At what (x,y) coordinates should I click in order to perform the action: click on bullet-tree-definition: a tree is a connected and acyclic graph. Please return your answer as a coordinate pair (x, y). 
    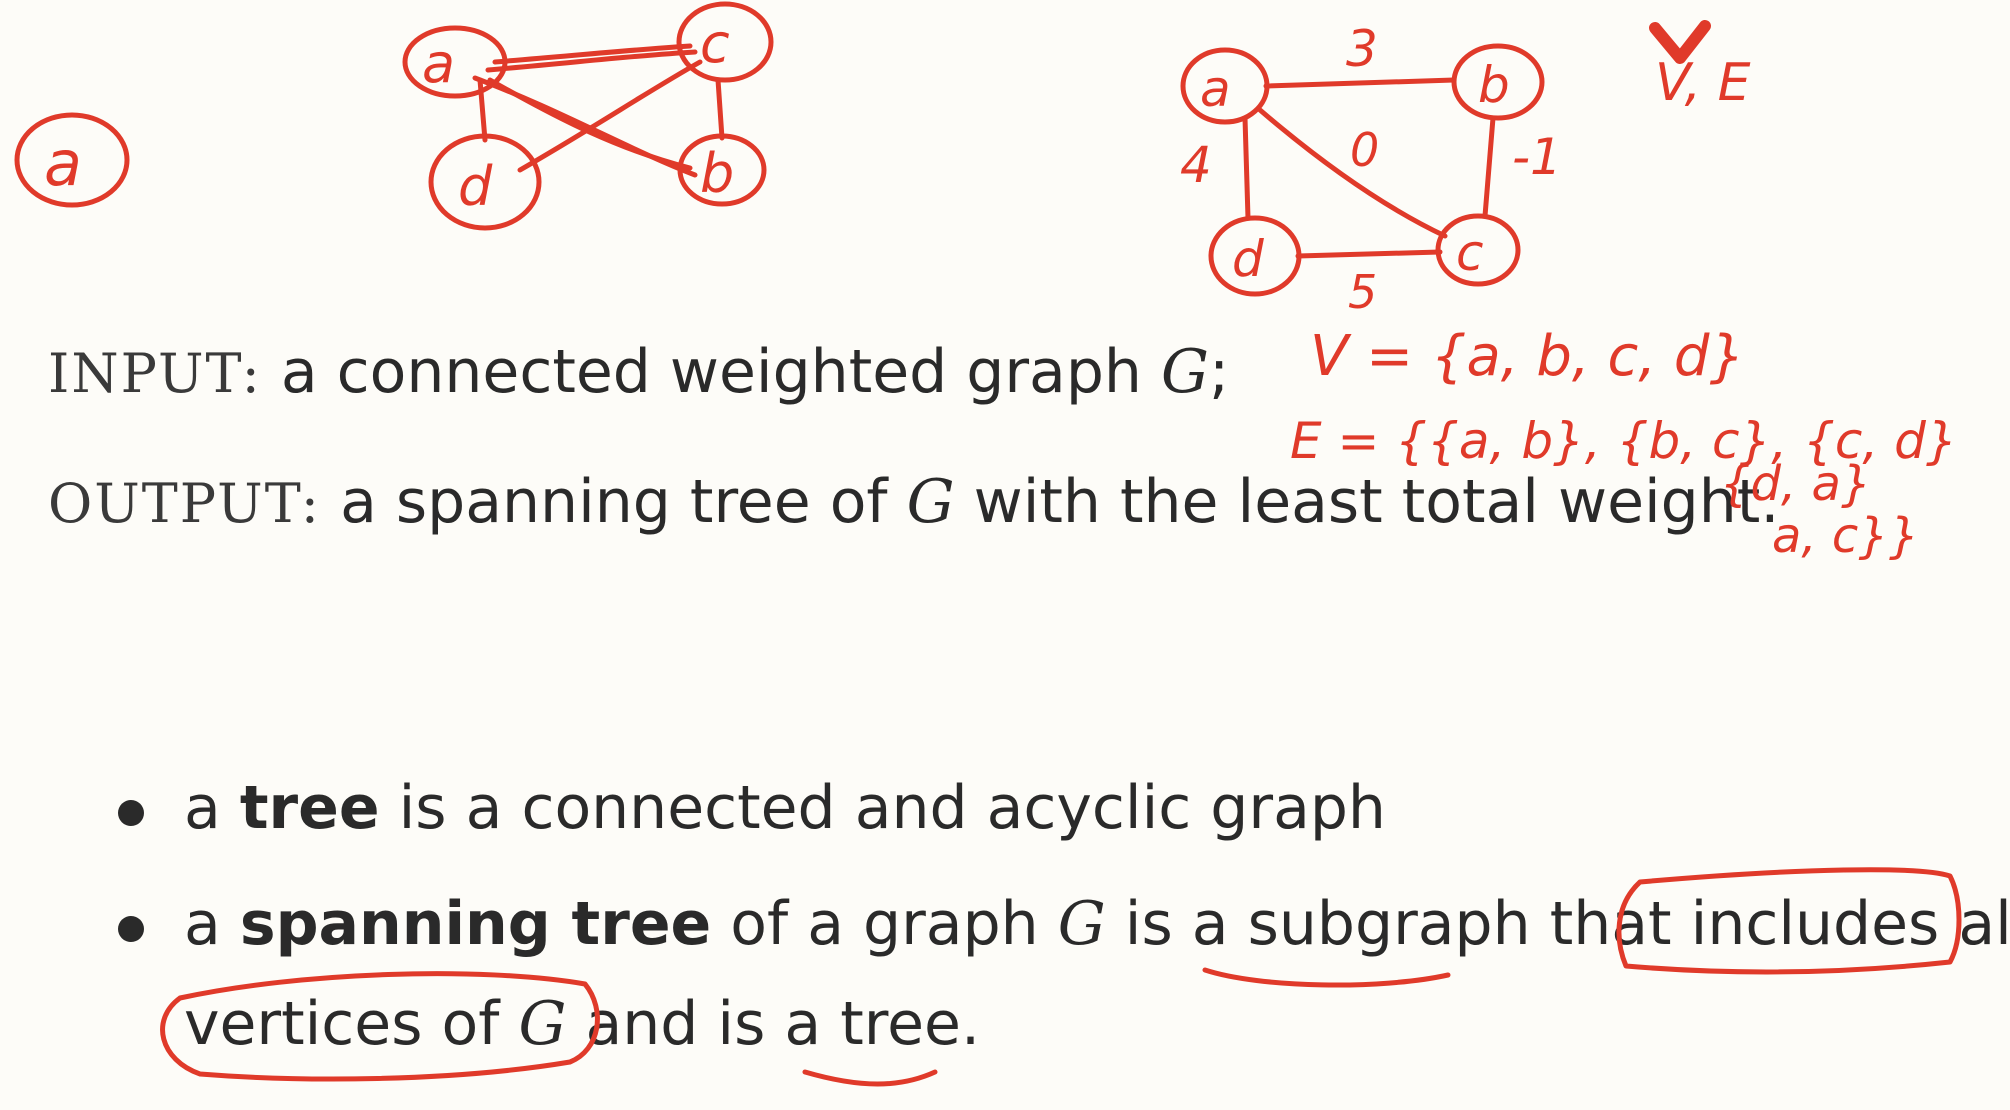
    Looking at the image, I should click on (785, 808).